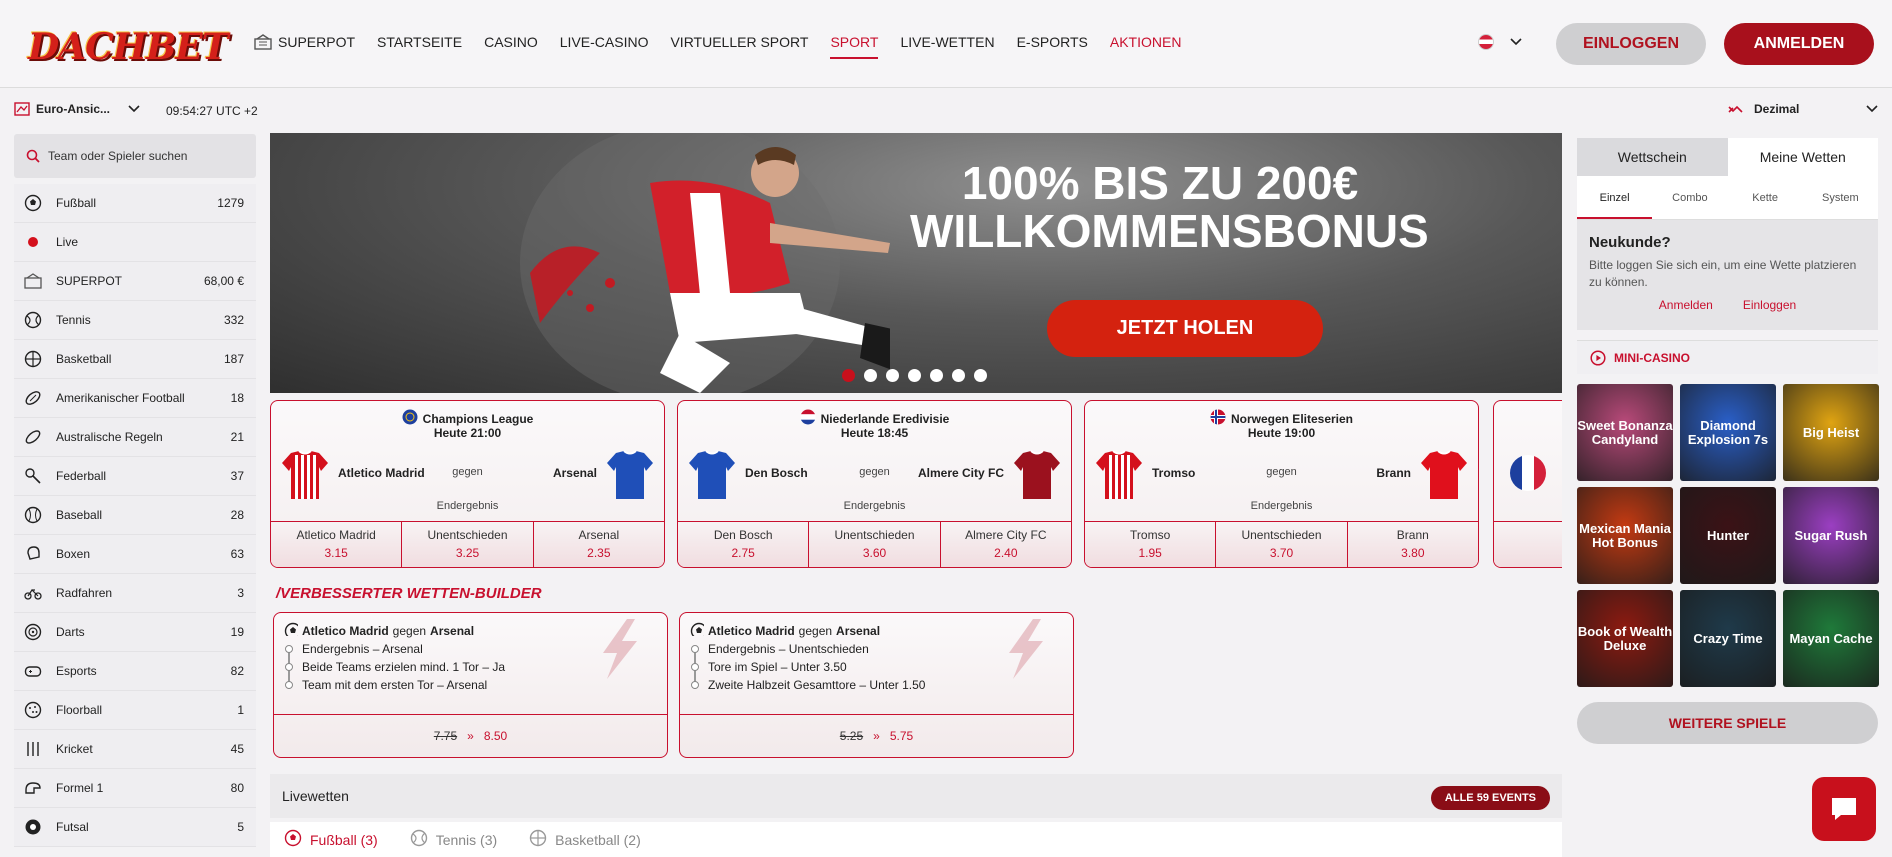 The width and height of the screenshot is (1892, 857). Describe the element at coordinates (135, 554) in the screenshot. I see `sidebar-item-boxen: Boxen 63` at that location.